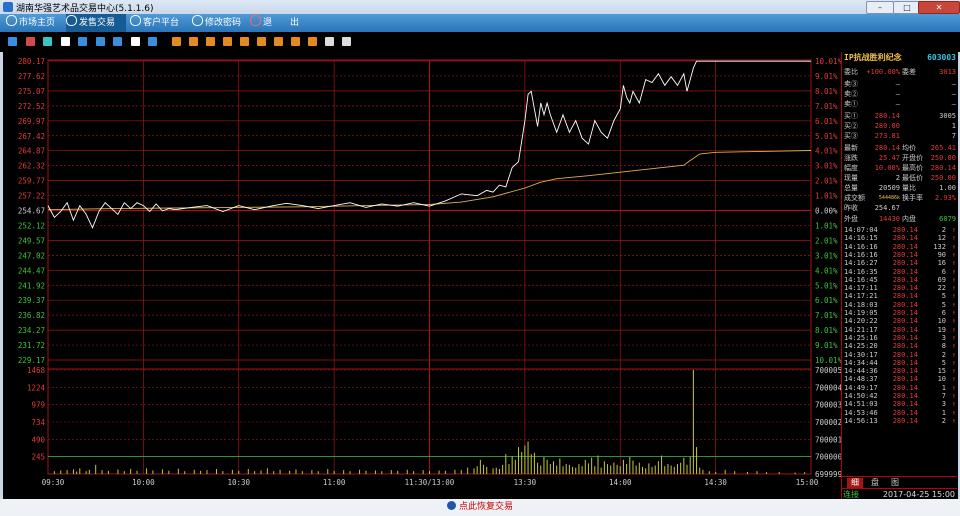  Describe the element at coordinates (53, 482) in the screenshot. I see `time-tick-label: 09:30` at that location.